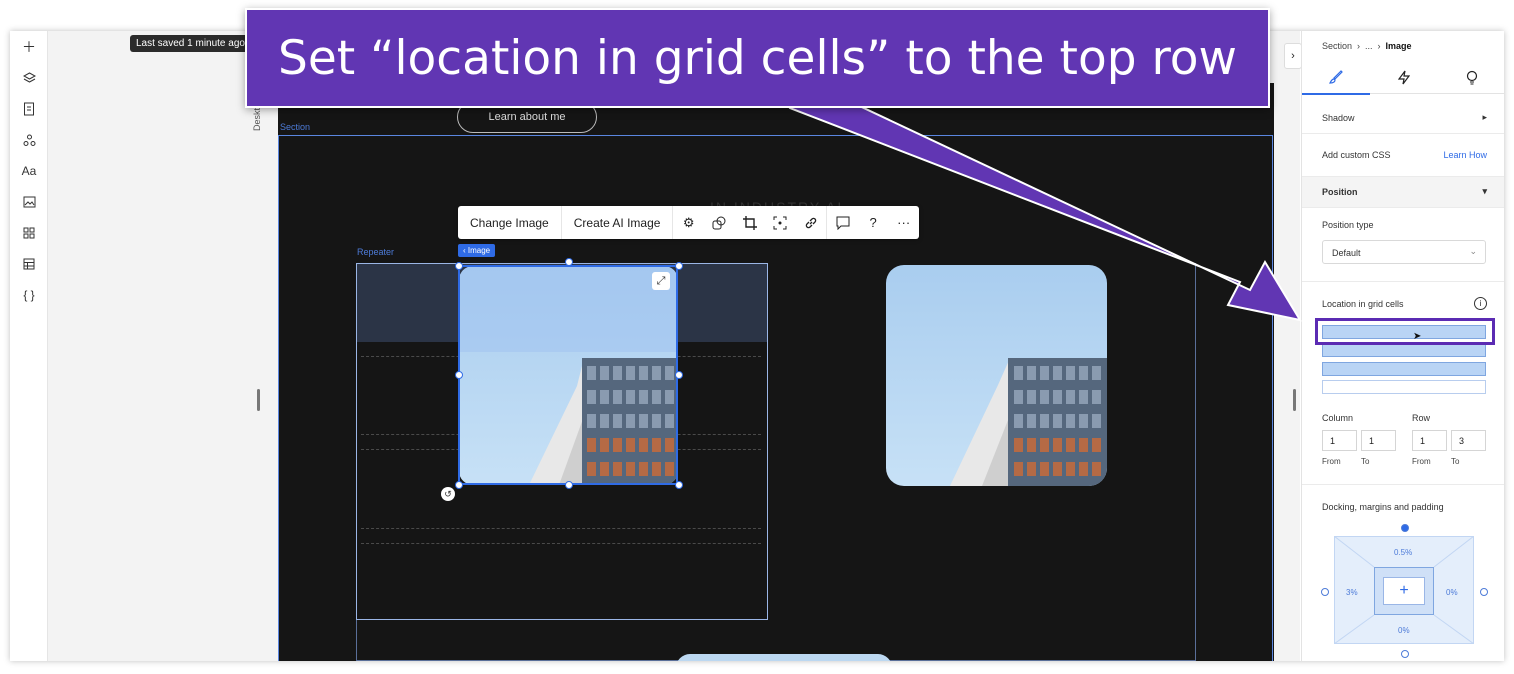 The image size is (1514, 674). What do you see at coordinates (1417, 336) in the screenshot?
I see `mouse-cursor-icon: ➤` at bounding box center [1417, 336].